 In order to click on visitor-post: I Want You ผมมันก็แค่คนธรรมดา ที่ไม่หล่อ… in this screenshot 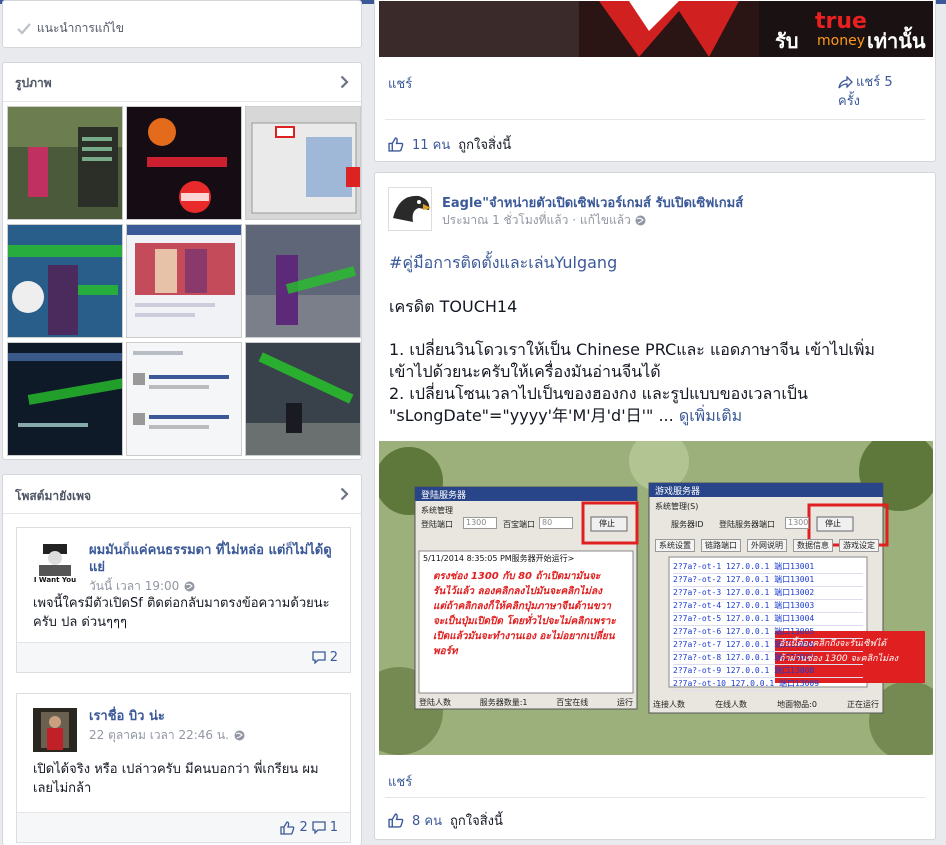, I will do `click(183, 600)`.